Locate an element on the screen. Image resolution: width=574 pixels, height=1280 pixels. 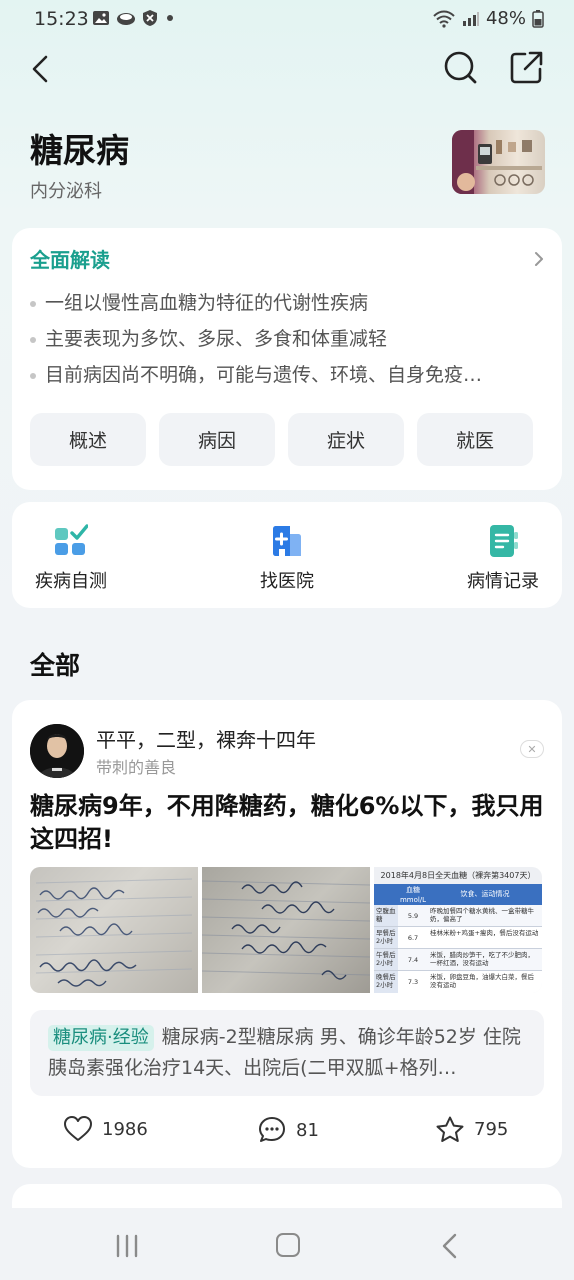
glucose-table-cell: 6.7 is located at coordinates (413, 938).